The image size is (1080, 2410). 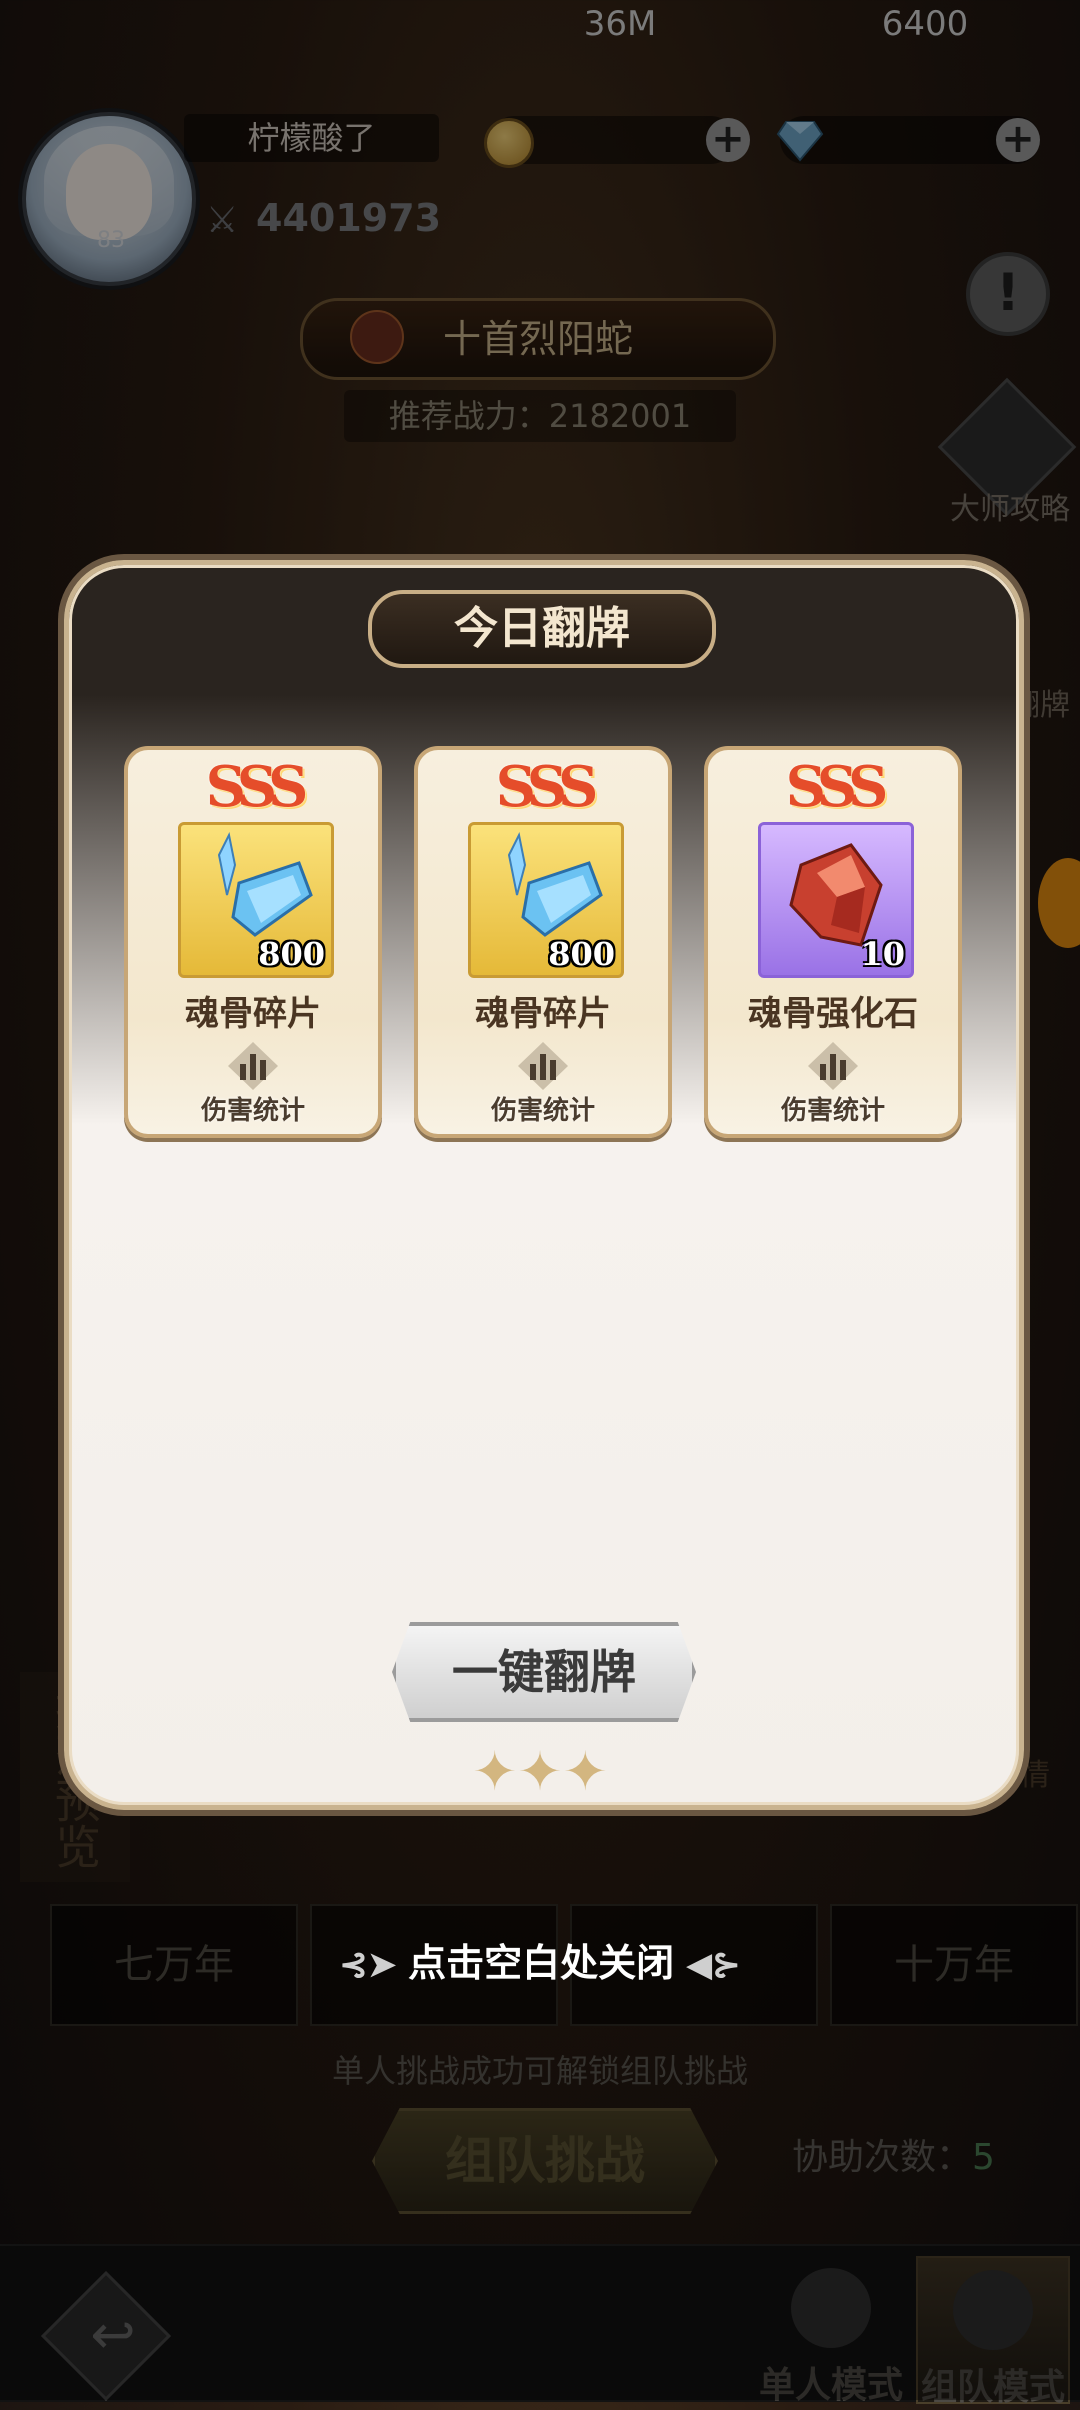 I want to click on close-hint-text: 点击空白处关闭, so click(x=541, y=1962).